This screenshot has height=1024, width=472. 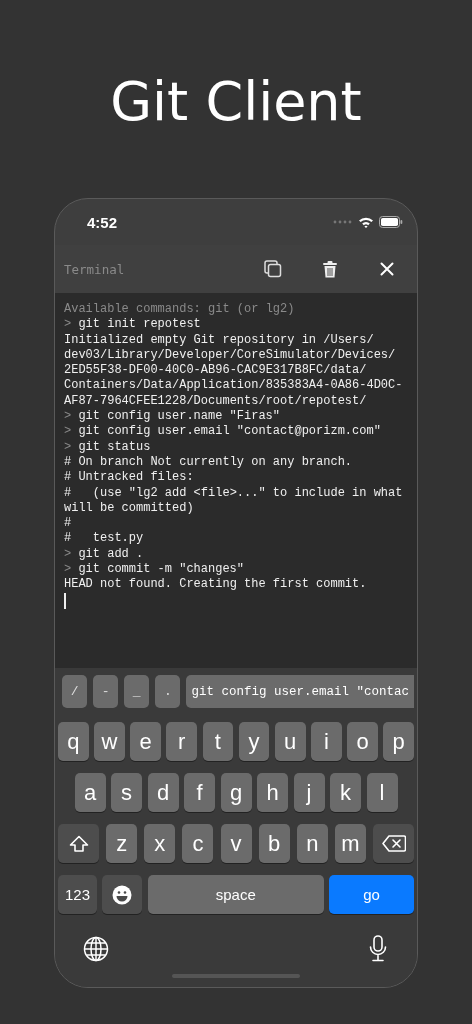 What do you see at coordinates (106, 691) in the screenshot?
I see `symbol-key: -` at bounding box center [106, 691].